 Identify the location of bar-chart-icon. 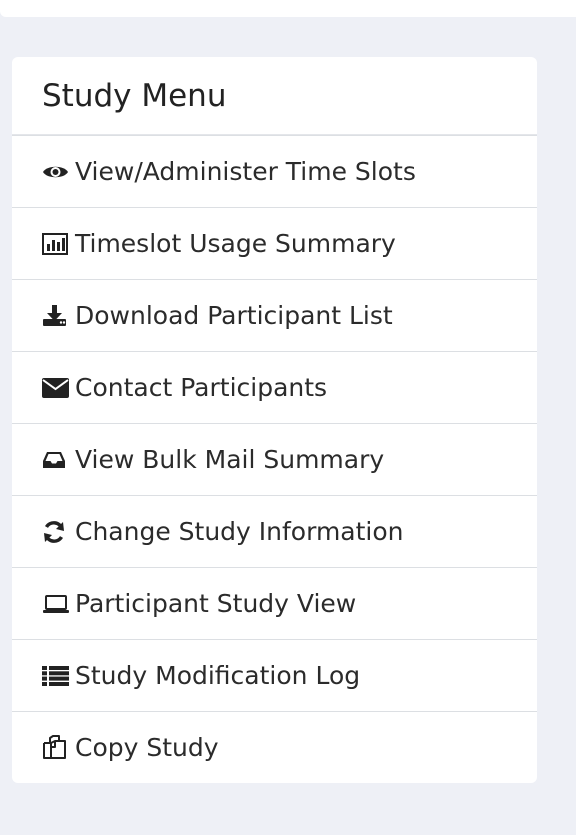
(56, 244).